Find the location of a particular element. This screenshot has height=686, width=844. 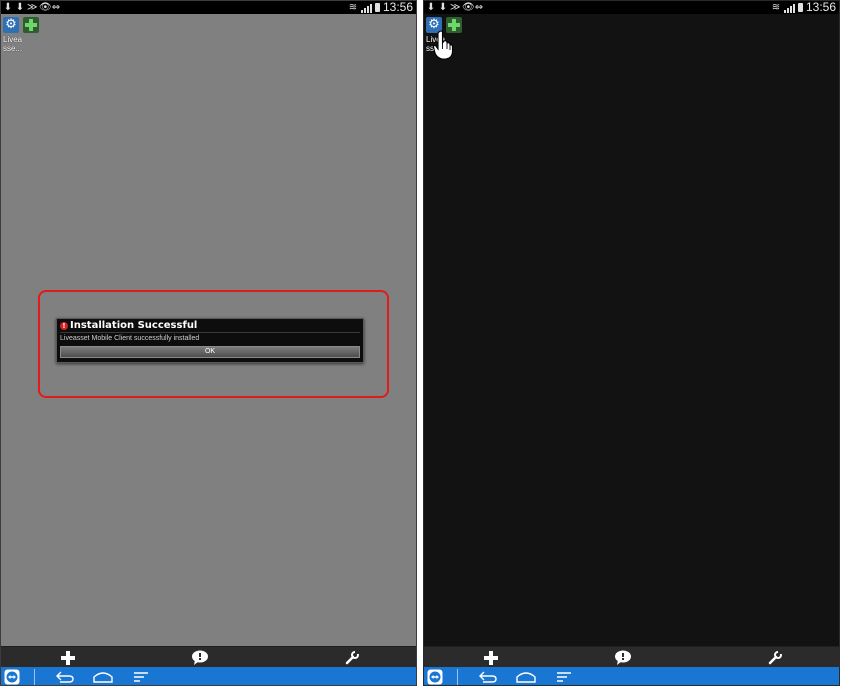

liveasset-app-gear-icon: ⚙ is located at coordinates (11, 25).